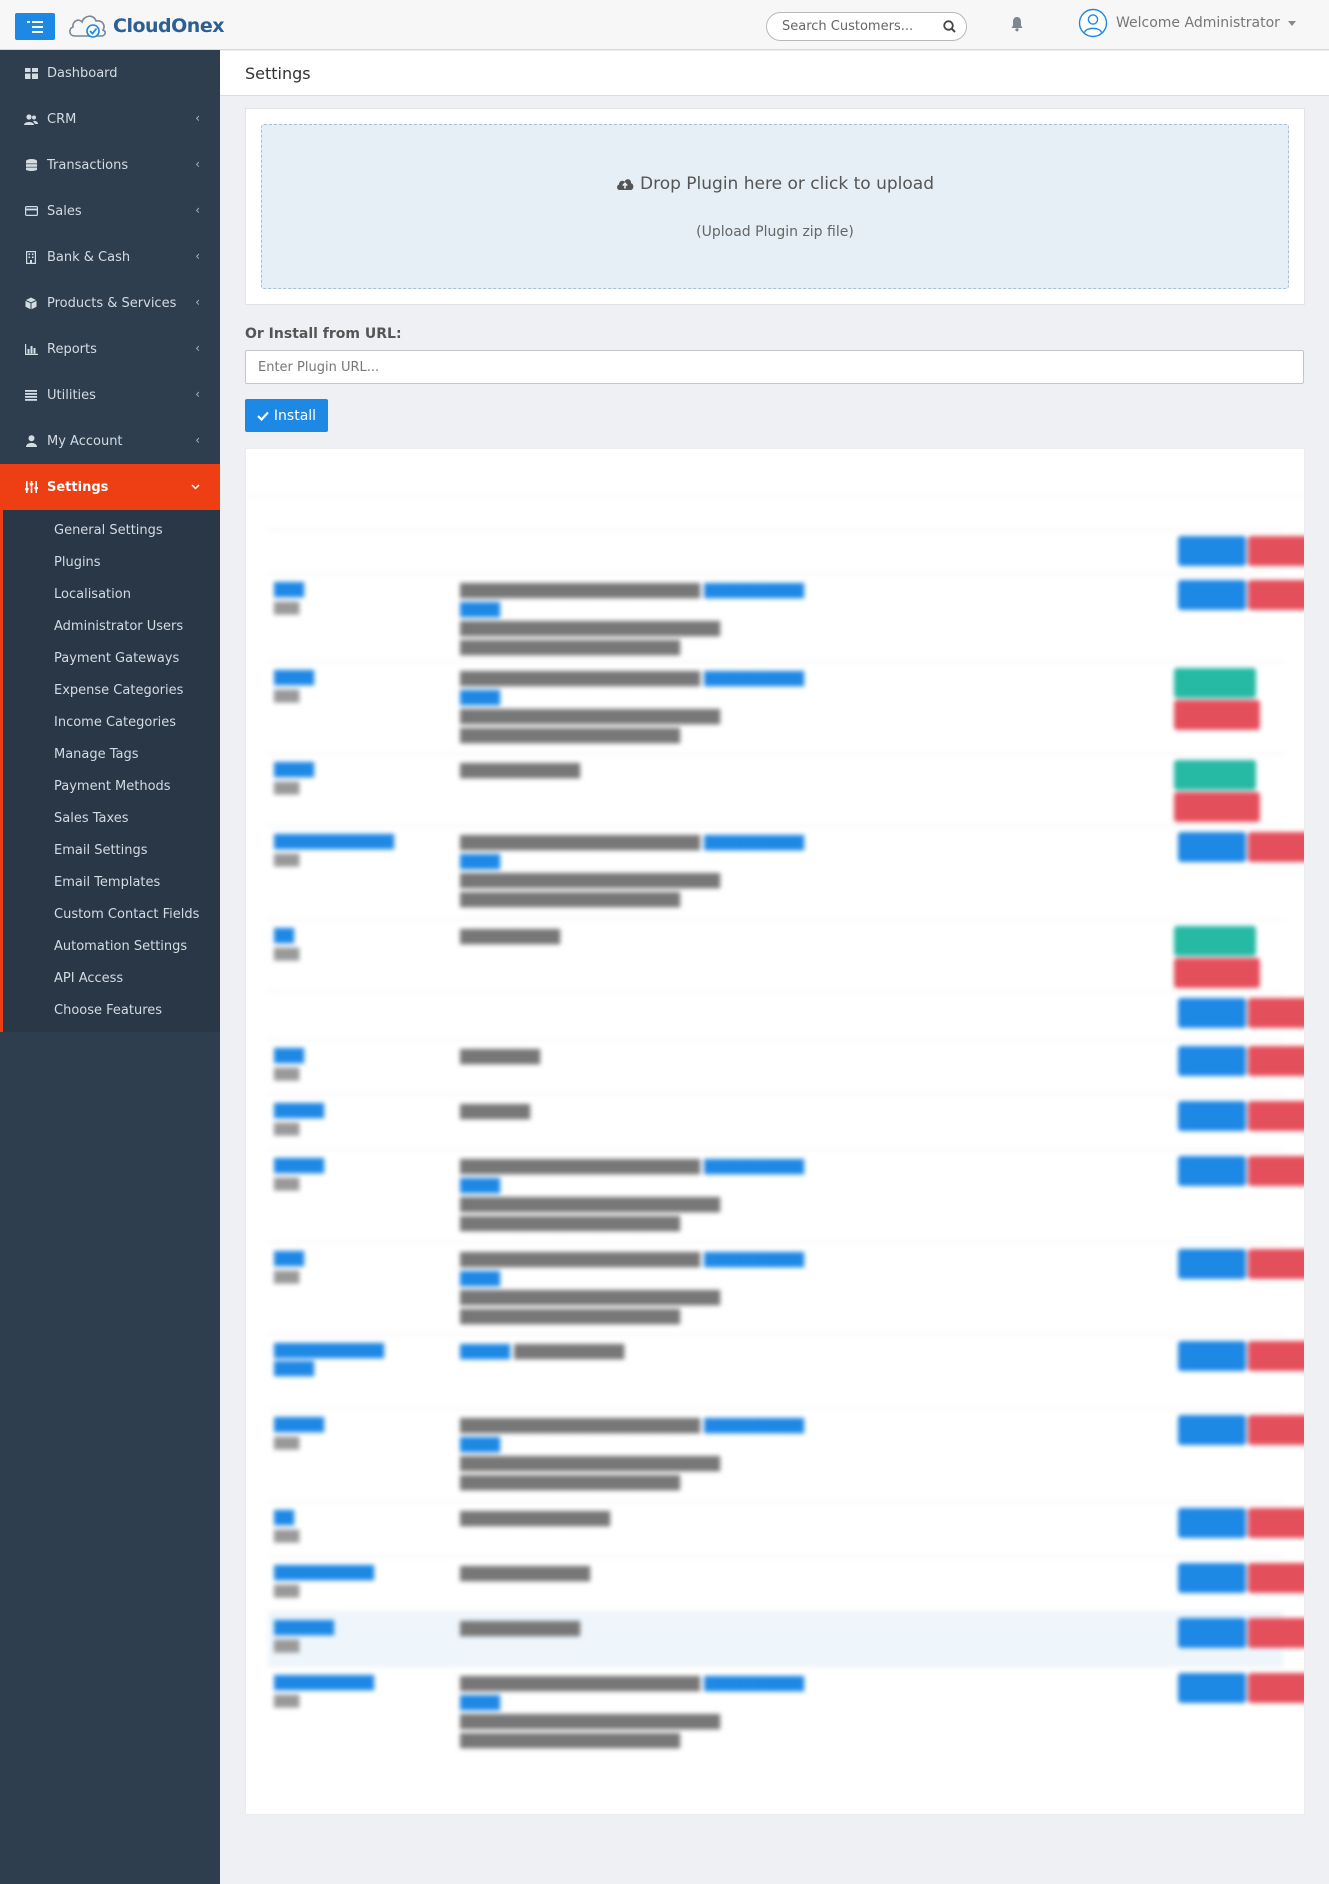 This screenshot has height=1884, width=1329. What do you see at coordinates (949, 26) in the screenshot?
I see `search-icon` at bounding box center [949, 26].